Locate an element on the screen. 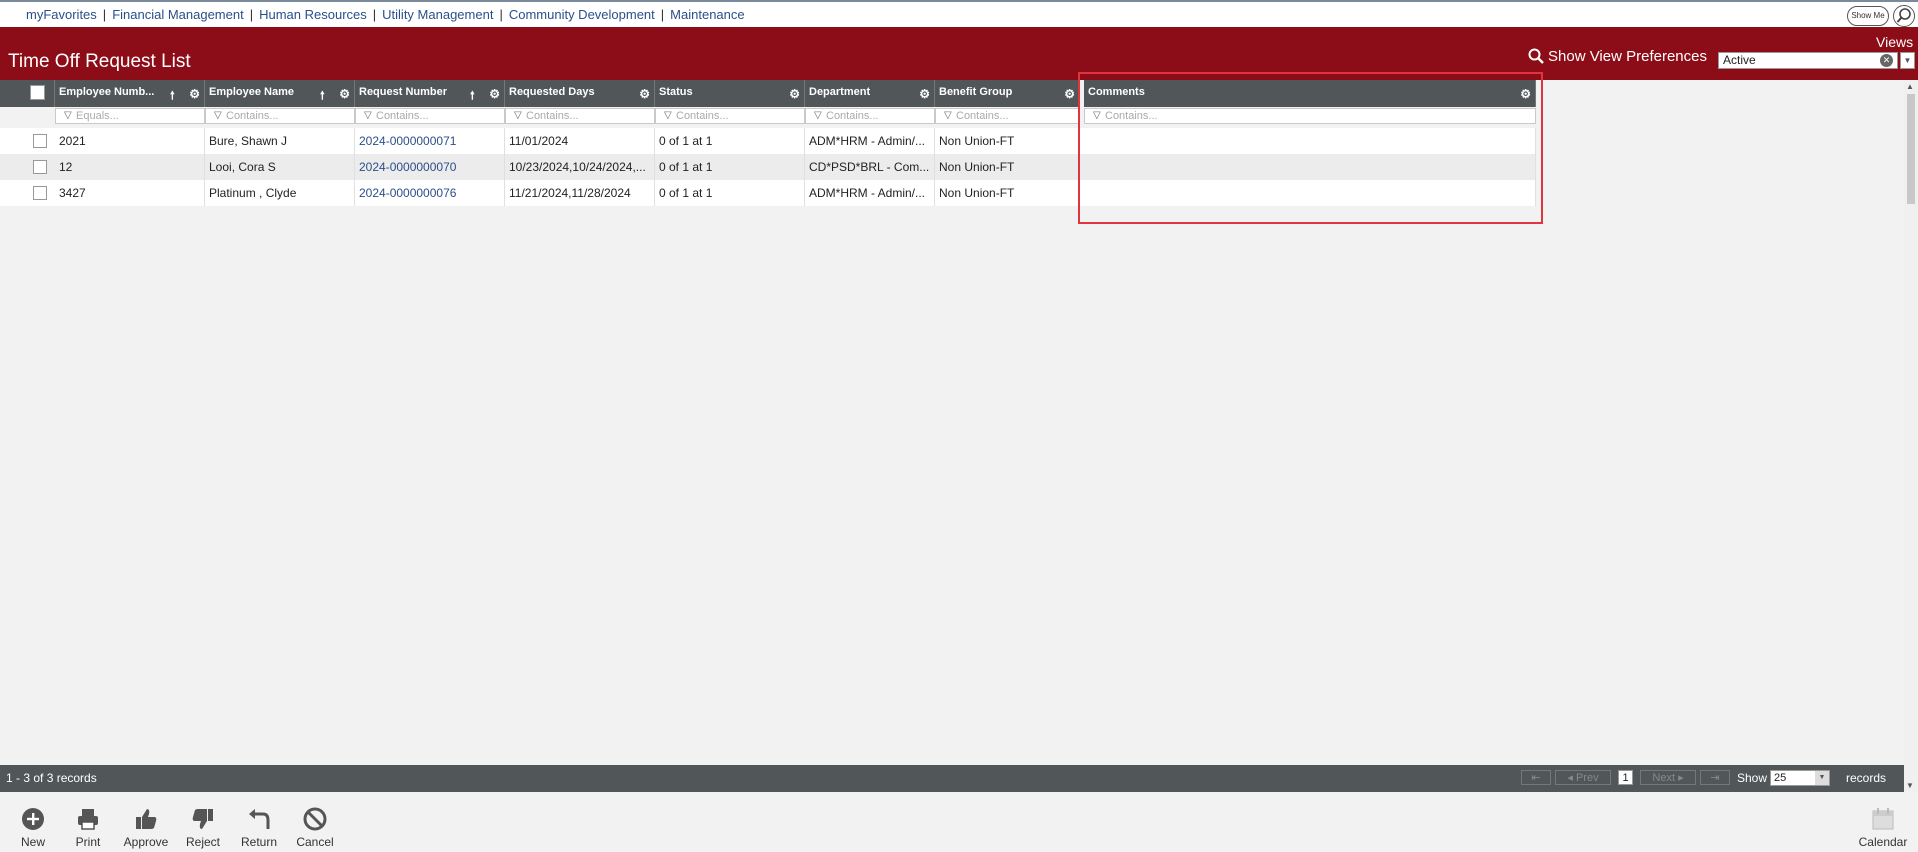  scrollbar-thumb is located at coordinates (1911, 149).